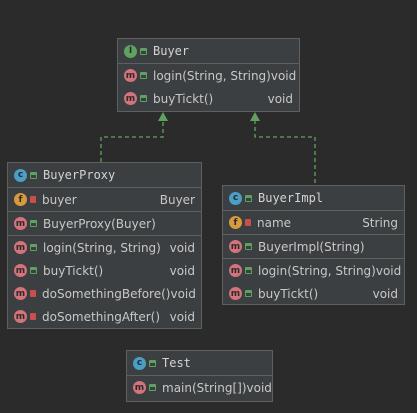 The image size is (417, 413). I want to click on buyerproxy-fields: f buyer Buyer, so click(104, 200).